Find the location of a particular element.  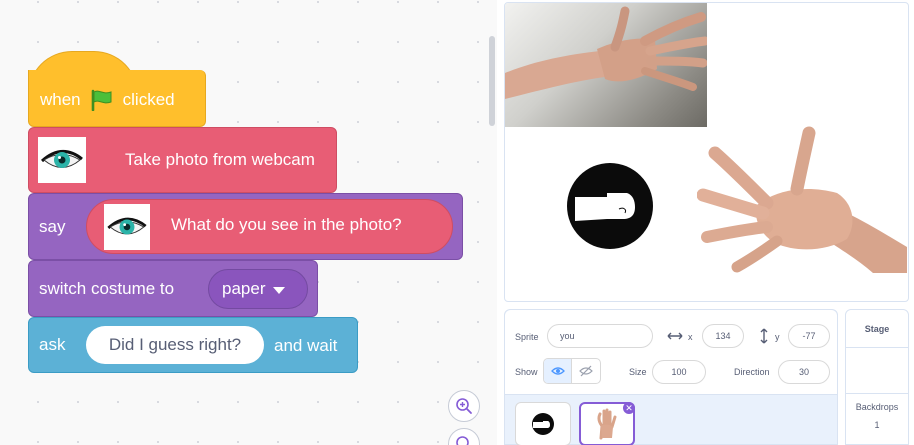

eye-hidden-icon is located at coordinates (586, 371).